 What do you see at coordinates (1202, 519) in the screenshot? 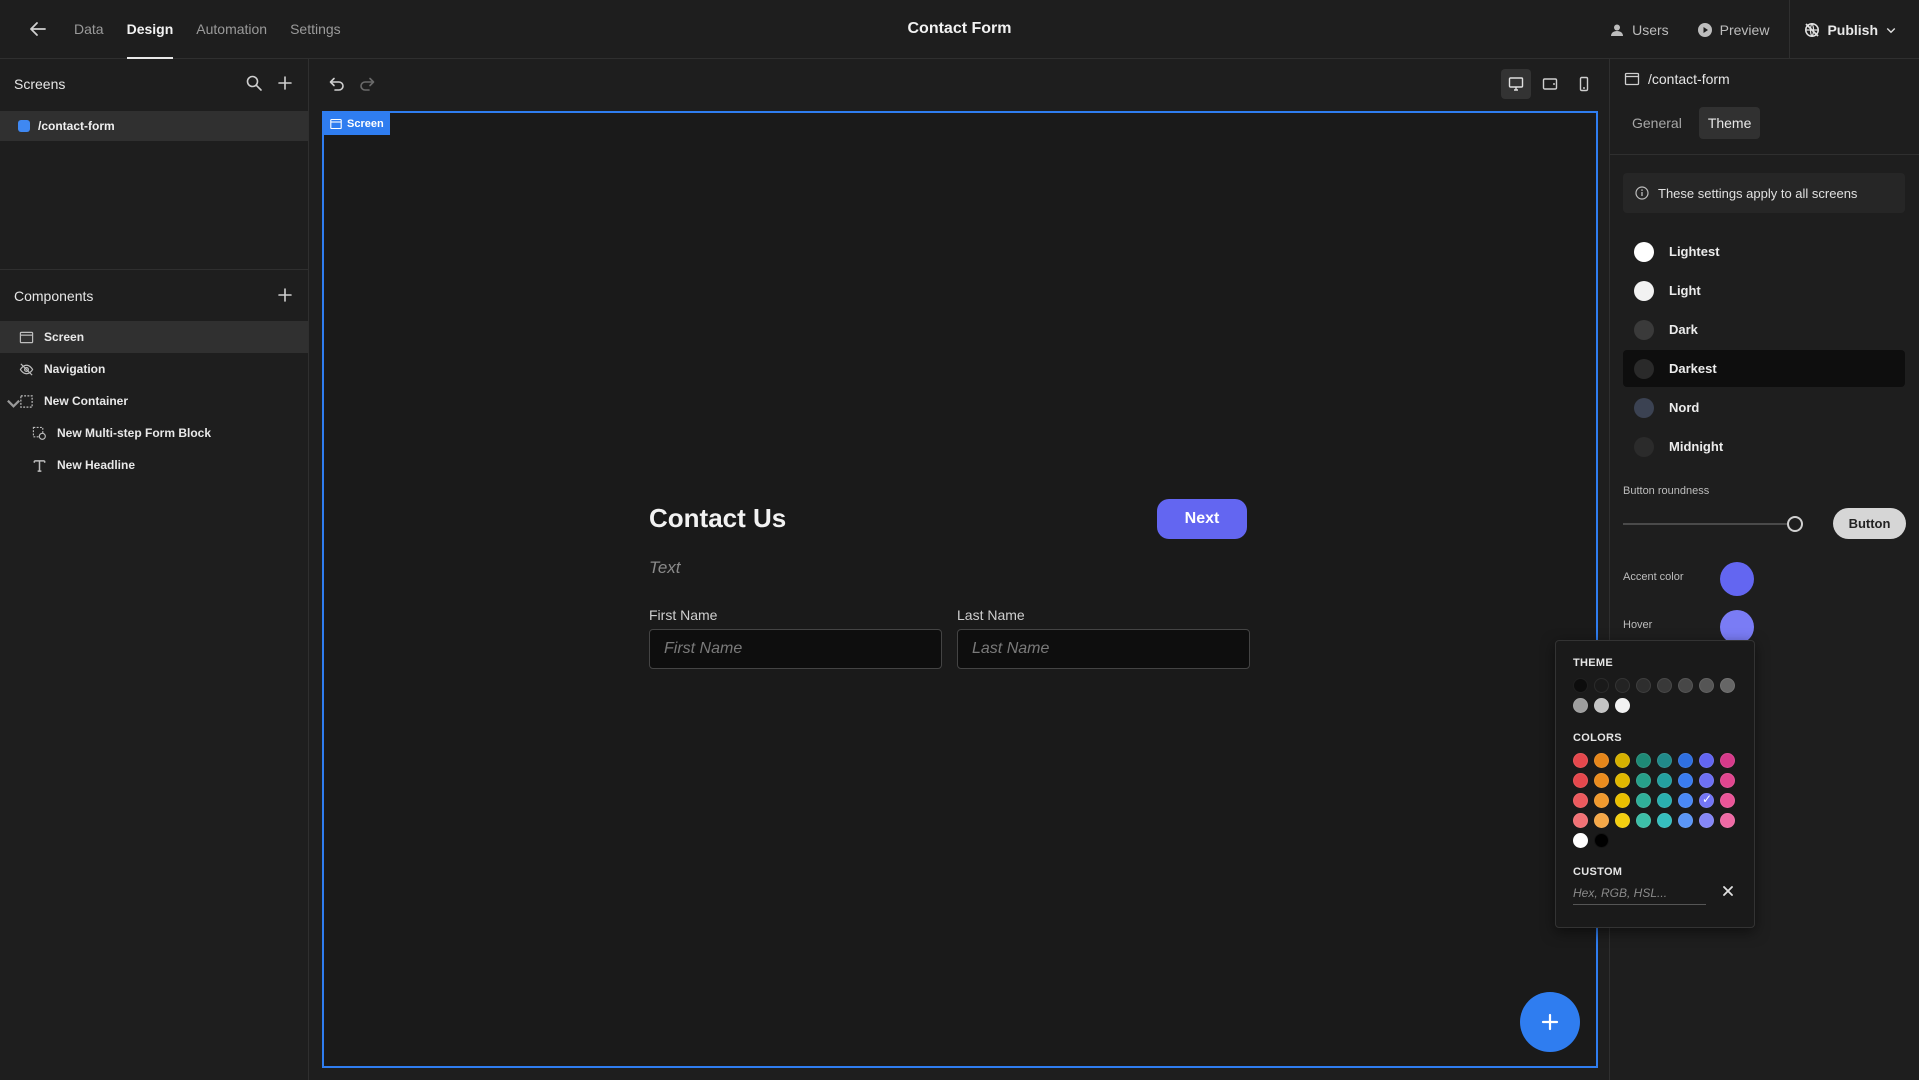
I see `next-button: Next` at bounding box center [1202, 519].